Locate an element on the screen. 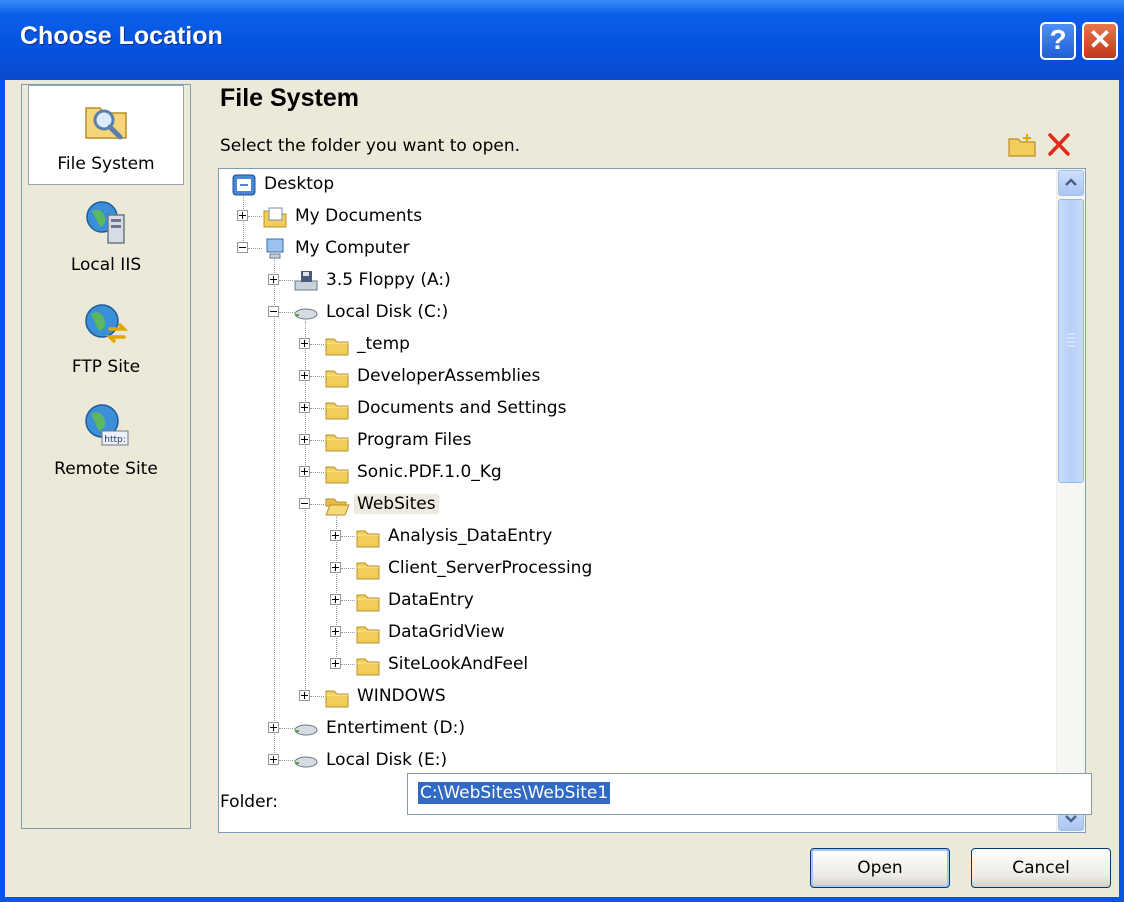  tree-node-label: _temp is located at coordinates (383, 344).